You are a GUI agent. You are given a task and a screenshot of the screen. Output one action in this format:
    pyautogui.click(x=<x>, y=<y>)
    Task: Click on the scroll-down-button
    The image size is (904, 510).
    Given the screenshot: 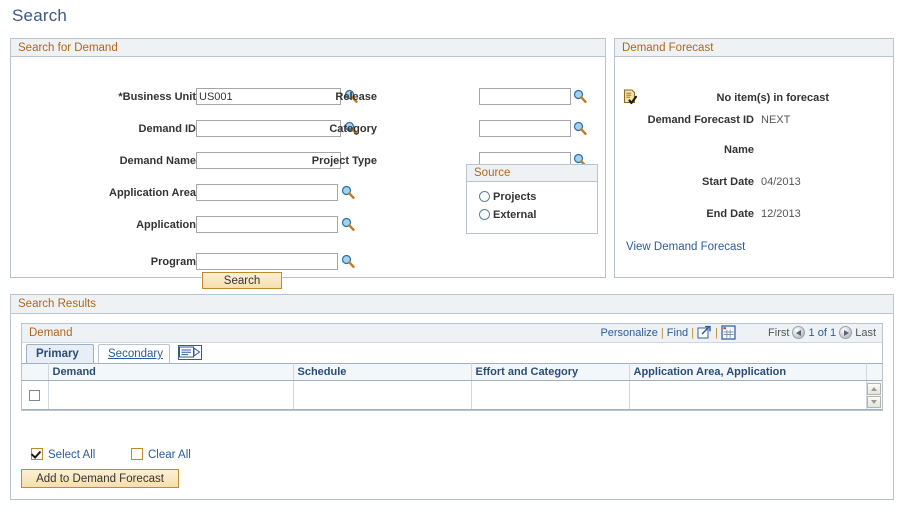 What is the action you would take?
    pyautogui.click(x=874, y=401)
    